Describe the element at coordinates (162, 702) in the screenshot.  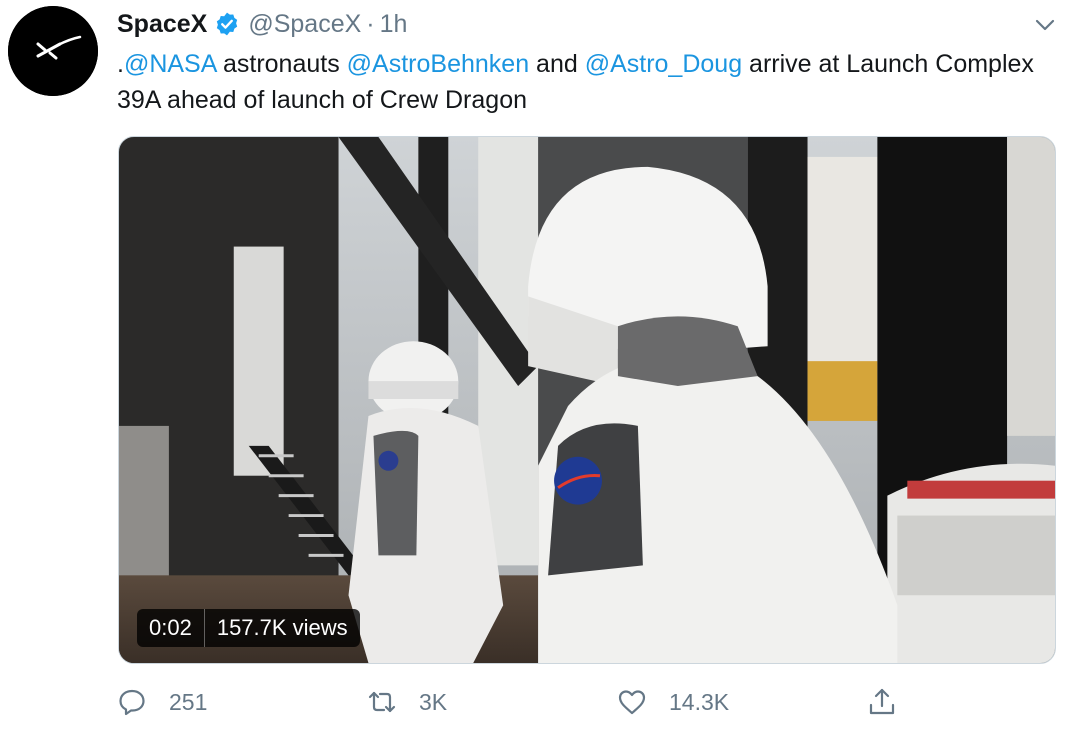
I see `reply-button: 251` at that location.